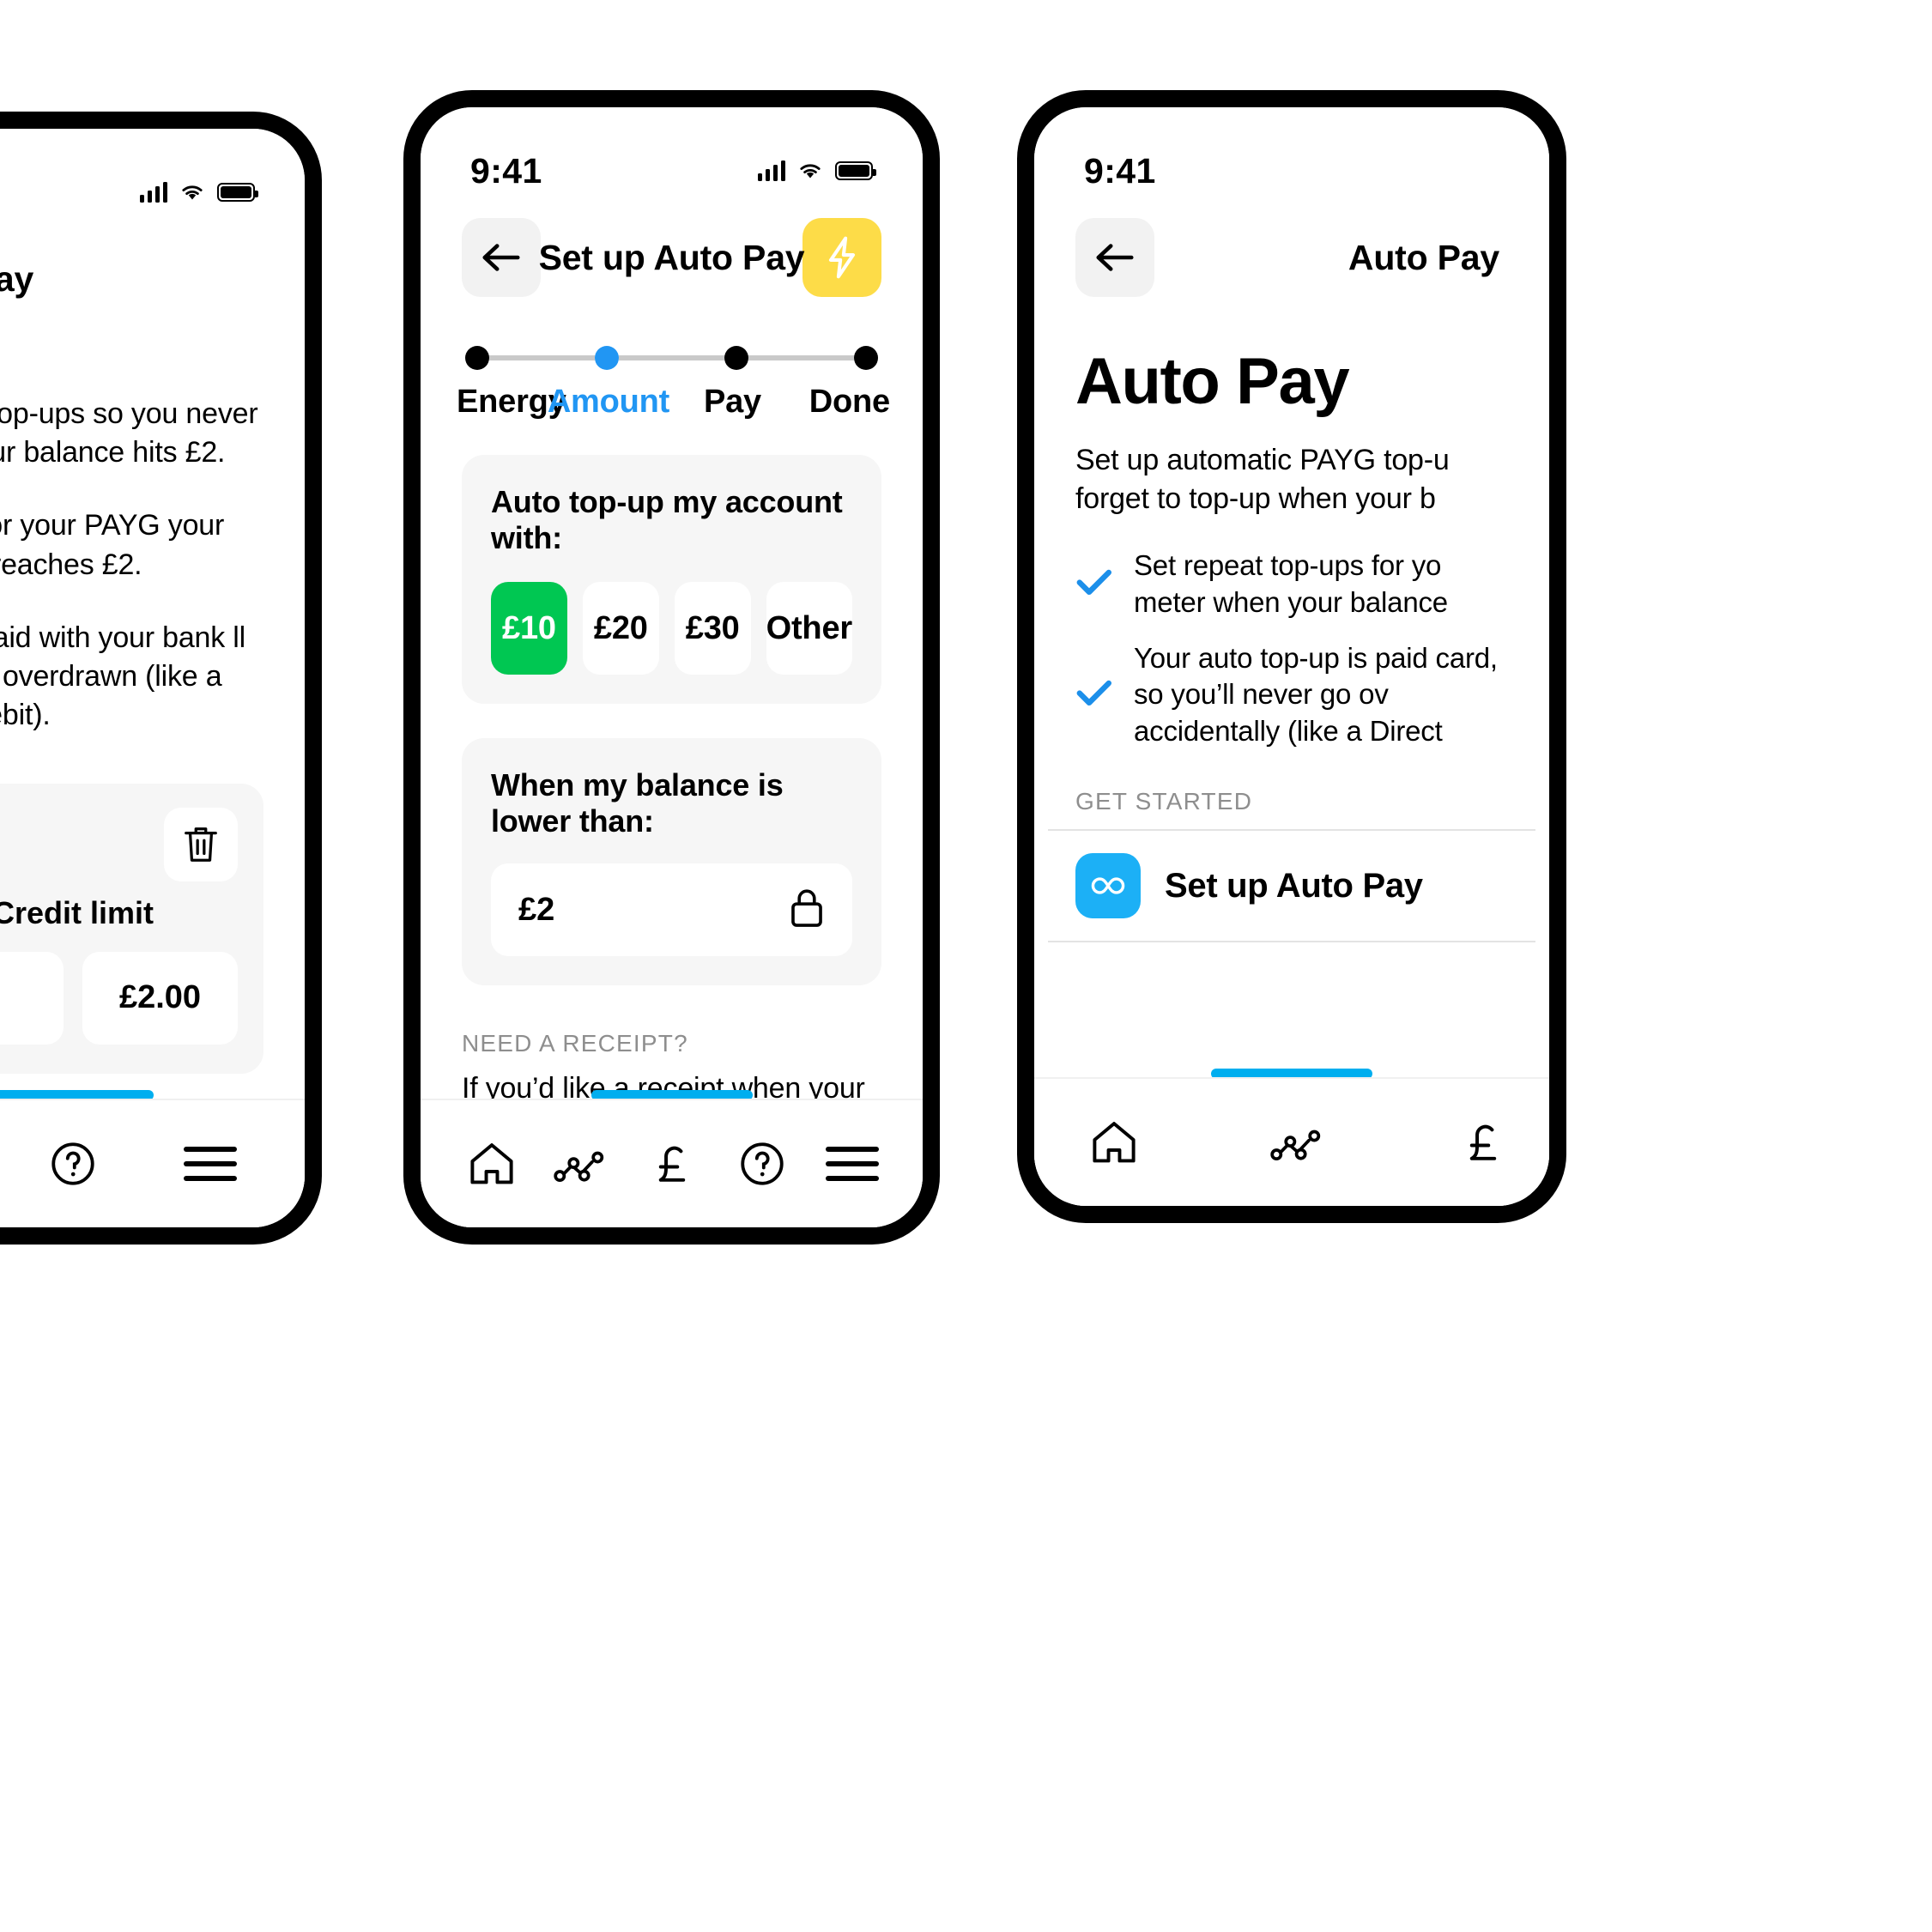 Image resolution: width=1932 pixels, height=1932 pixels. I want to click on status-bar-mid: 9:41, so click(672, 155).